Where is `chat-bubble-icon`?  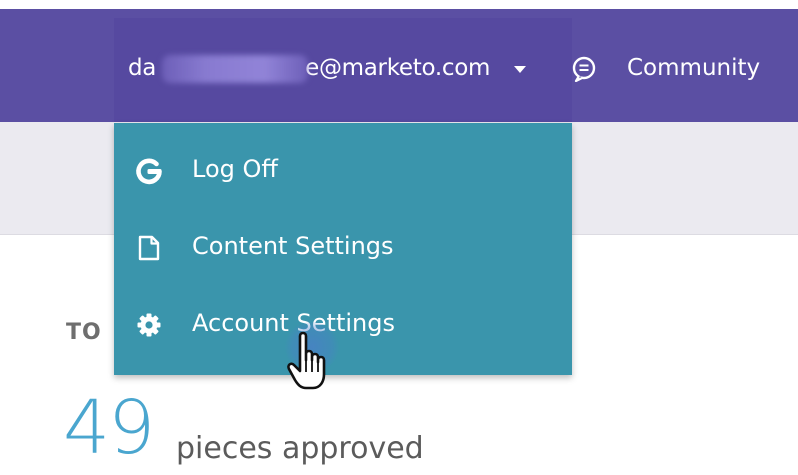 chat-bubble-icon is located at coordinates (584, 69).